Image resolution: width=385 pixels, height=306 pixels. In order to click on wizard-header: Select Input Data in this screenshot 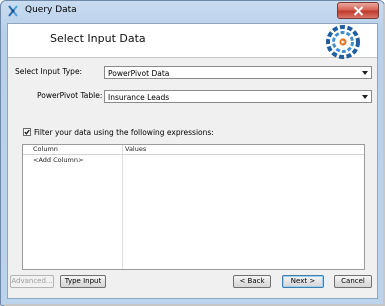, I will do `click(192, 41)`.